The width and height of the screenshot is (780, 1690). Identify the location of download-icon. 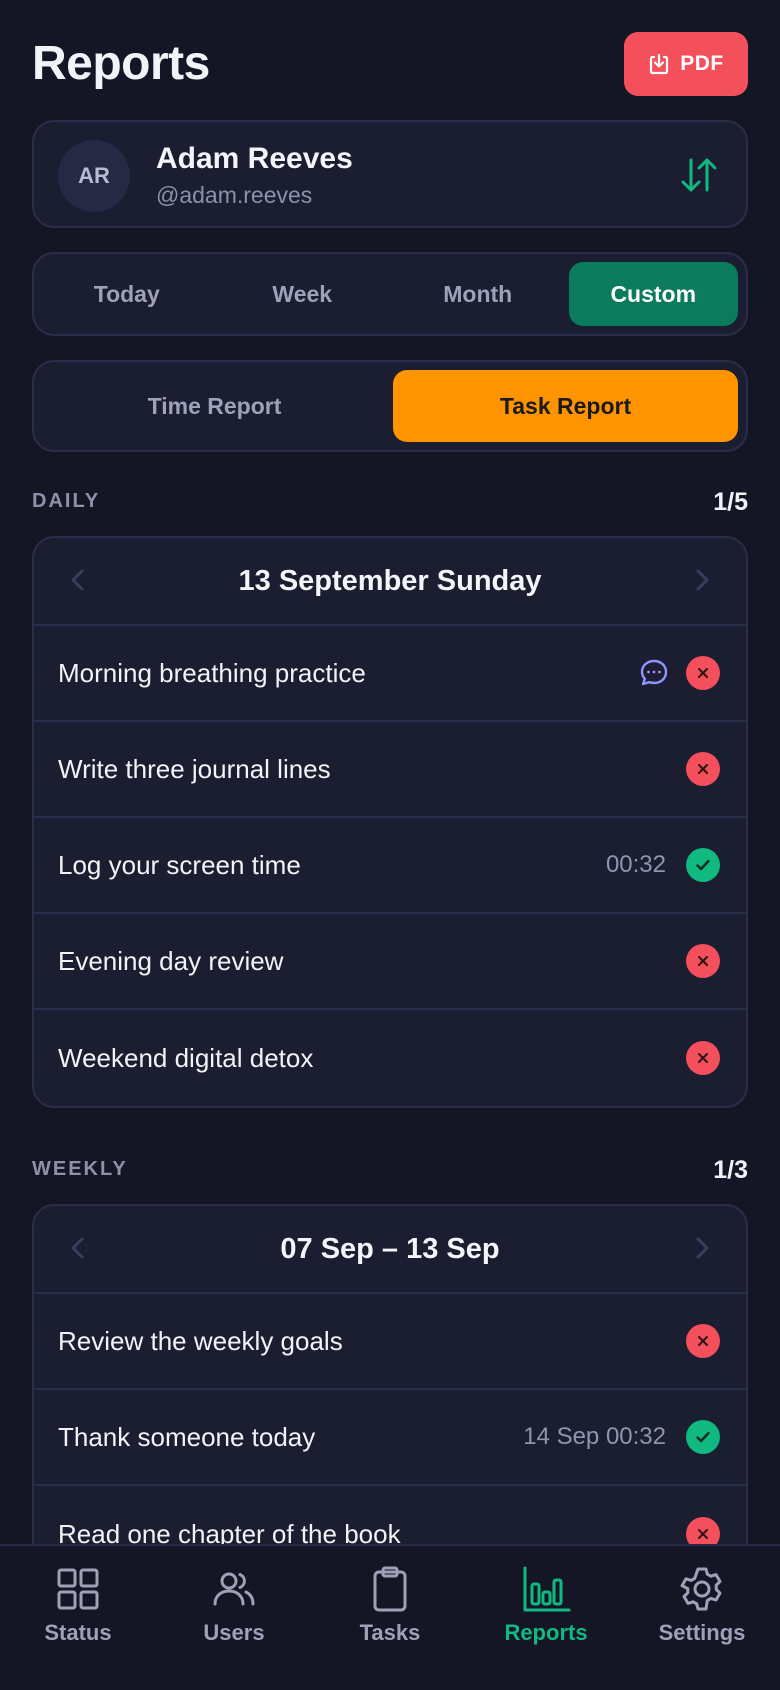
(659, 64).